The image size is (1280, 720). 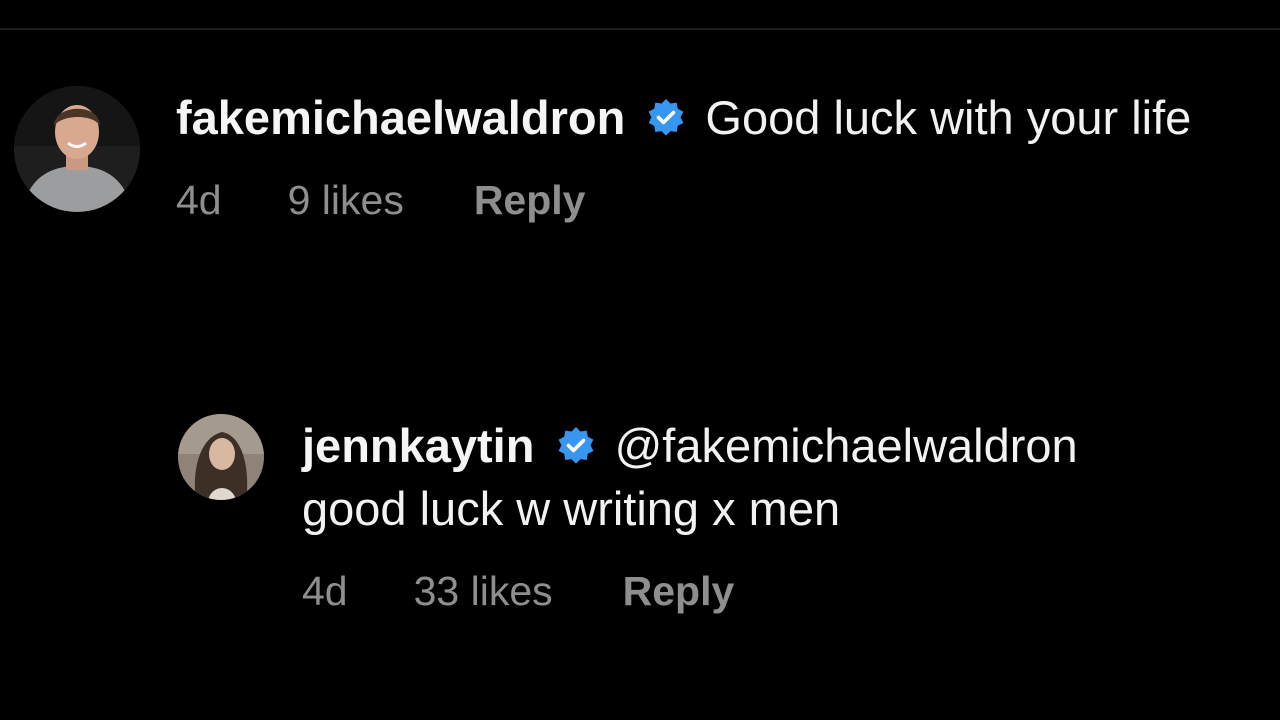 What do you see at coordinates (640, 29) in the screenshot?
I see `top-divider` at bounding box center [640, 29].